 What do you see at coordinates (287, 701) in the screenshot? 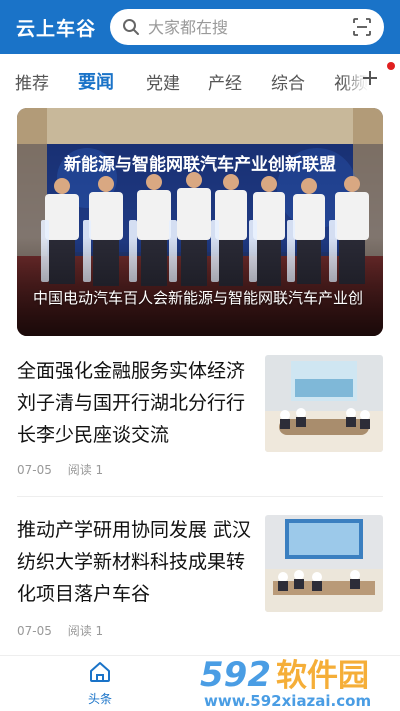
I see `svg-text: www.592xiazai.com` at bounding box center [287, 701].